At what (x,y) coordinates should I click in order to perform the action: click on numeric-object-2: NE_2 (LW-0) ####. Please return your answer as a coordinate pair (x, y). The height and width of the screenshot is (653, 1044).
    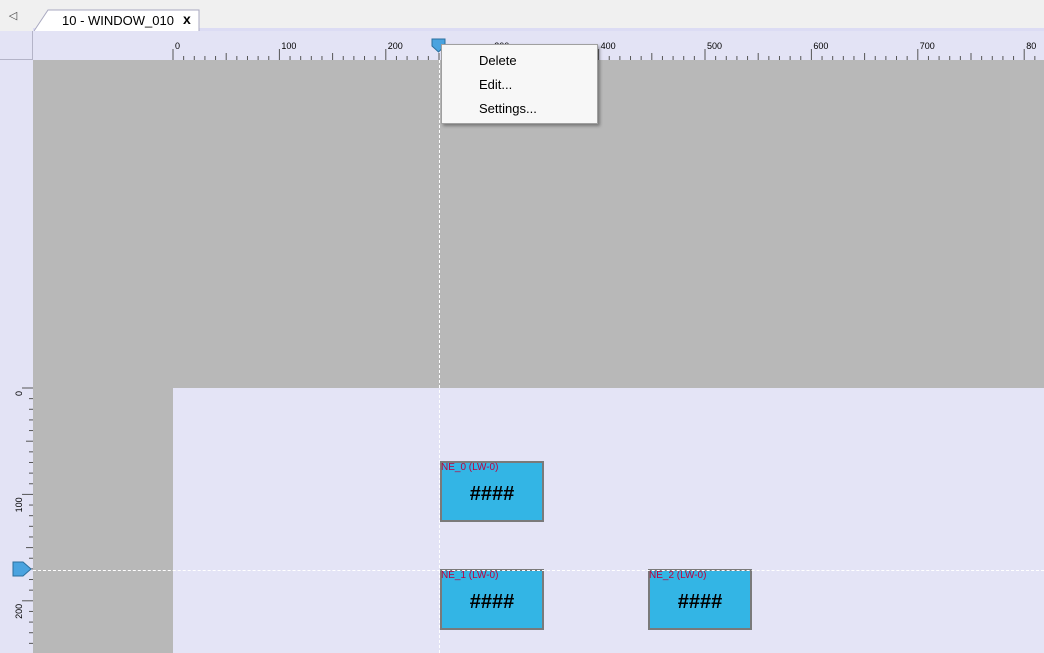
    Looking at the image, I should click on (700, 599).